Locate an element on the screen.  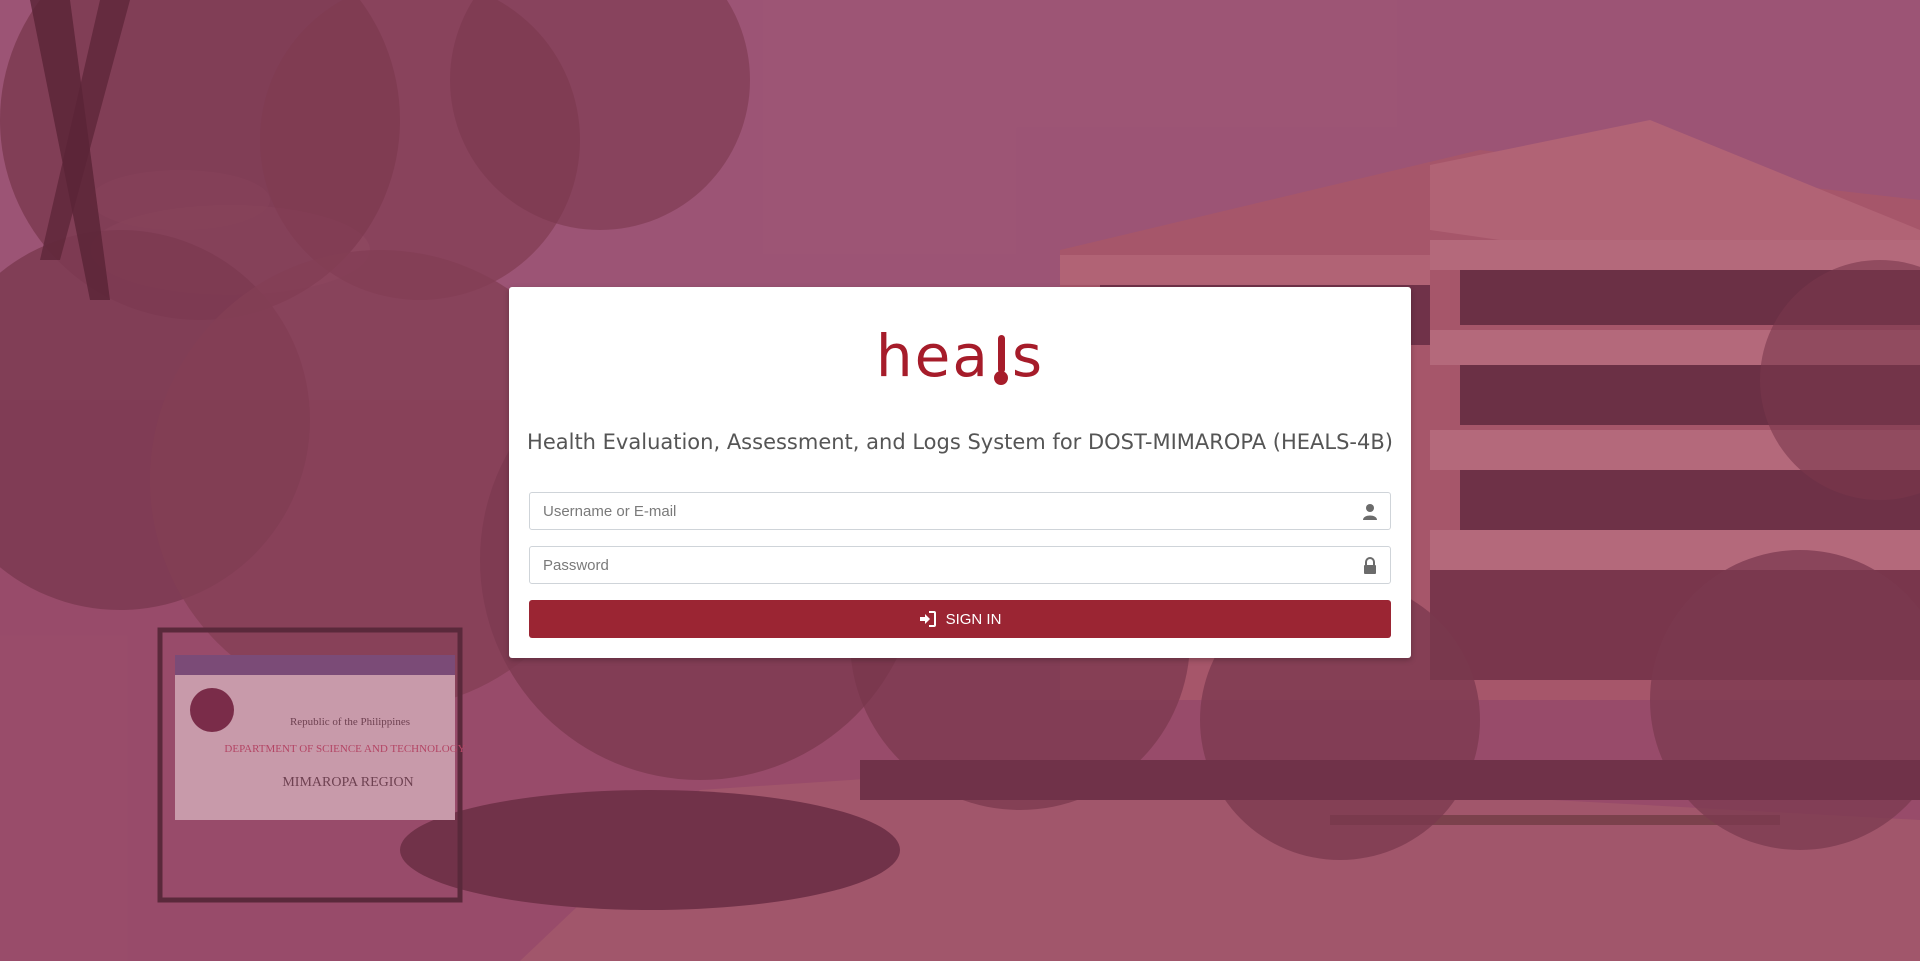
heals-logo: hea s is located at coordinates (960, 356).